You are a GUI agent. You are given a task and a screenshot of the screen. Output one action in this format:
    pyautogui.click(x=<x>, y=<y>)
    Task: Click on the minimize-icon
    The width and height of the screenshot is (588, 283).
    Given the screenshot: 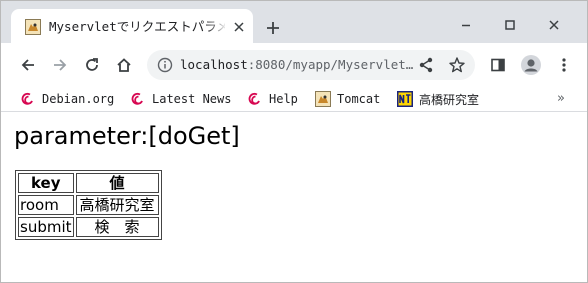 What is the action you would take?
    pyautogui.click(x=466, y=25)
    